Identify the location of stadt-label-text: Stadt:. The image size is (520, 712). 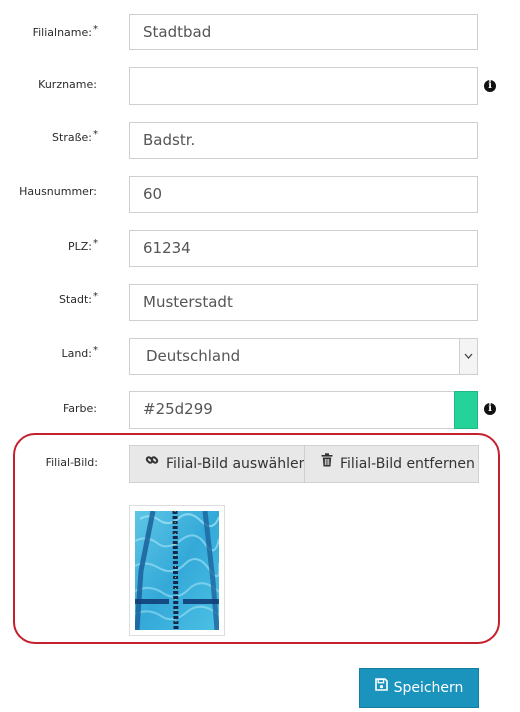
(75, 299).